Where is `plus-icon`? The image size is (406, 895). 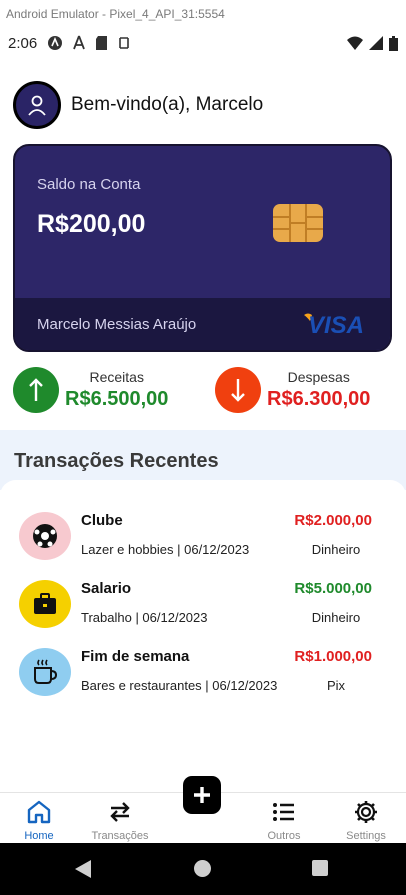
plus-icon is located at coordinates (202, 795).